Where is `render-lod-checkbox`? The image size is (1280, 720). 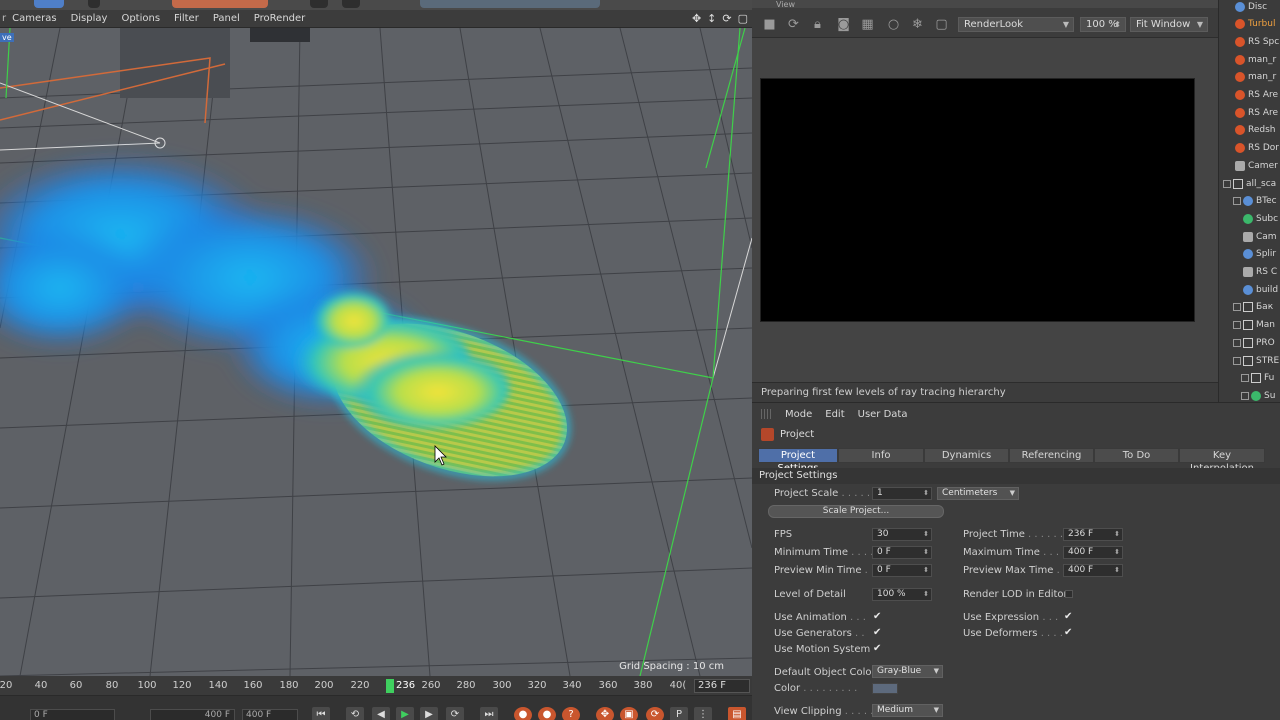 render-lod-checkbox is located at coordinates (1069, 594).